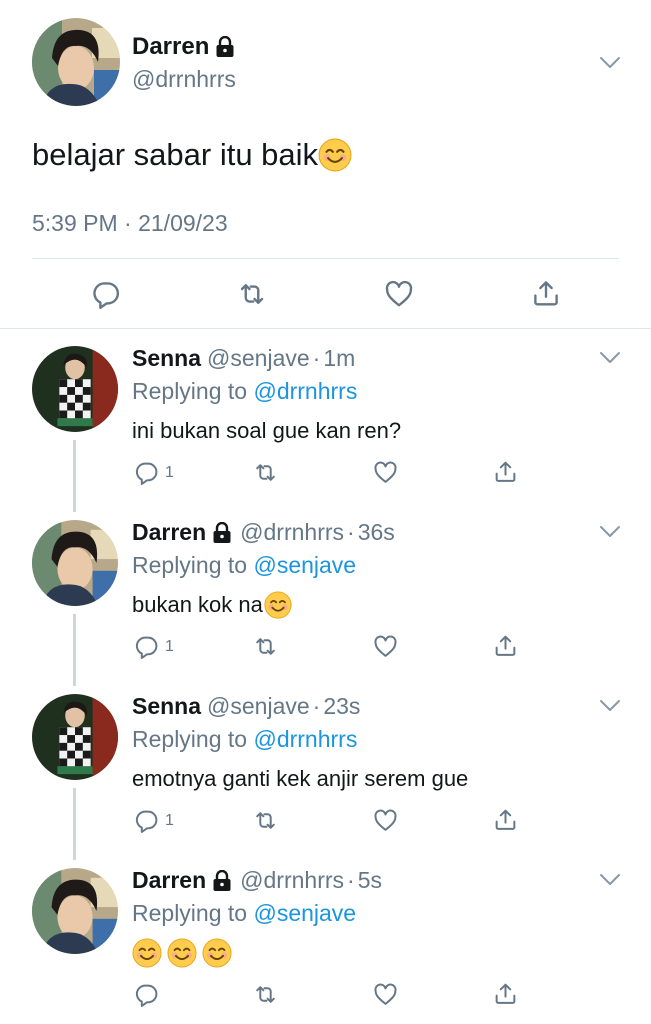  I want to click on reply-header: Senna @senjave · 1m, so click(243, 358).